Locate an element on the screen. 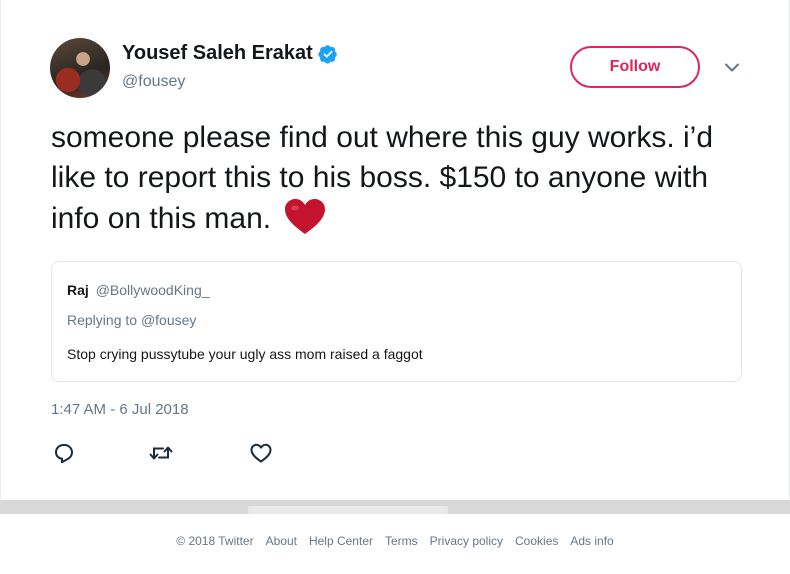 The height and width of the screenshot is (574, 790). retweet-icon is located at coordinates (161, 453).